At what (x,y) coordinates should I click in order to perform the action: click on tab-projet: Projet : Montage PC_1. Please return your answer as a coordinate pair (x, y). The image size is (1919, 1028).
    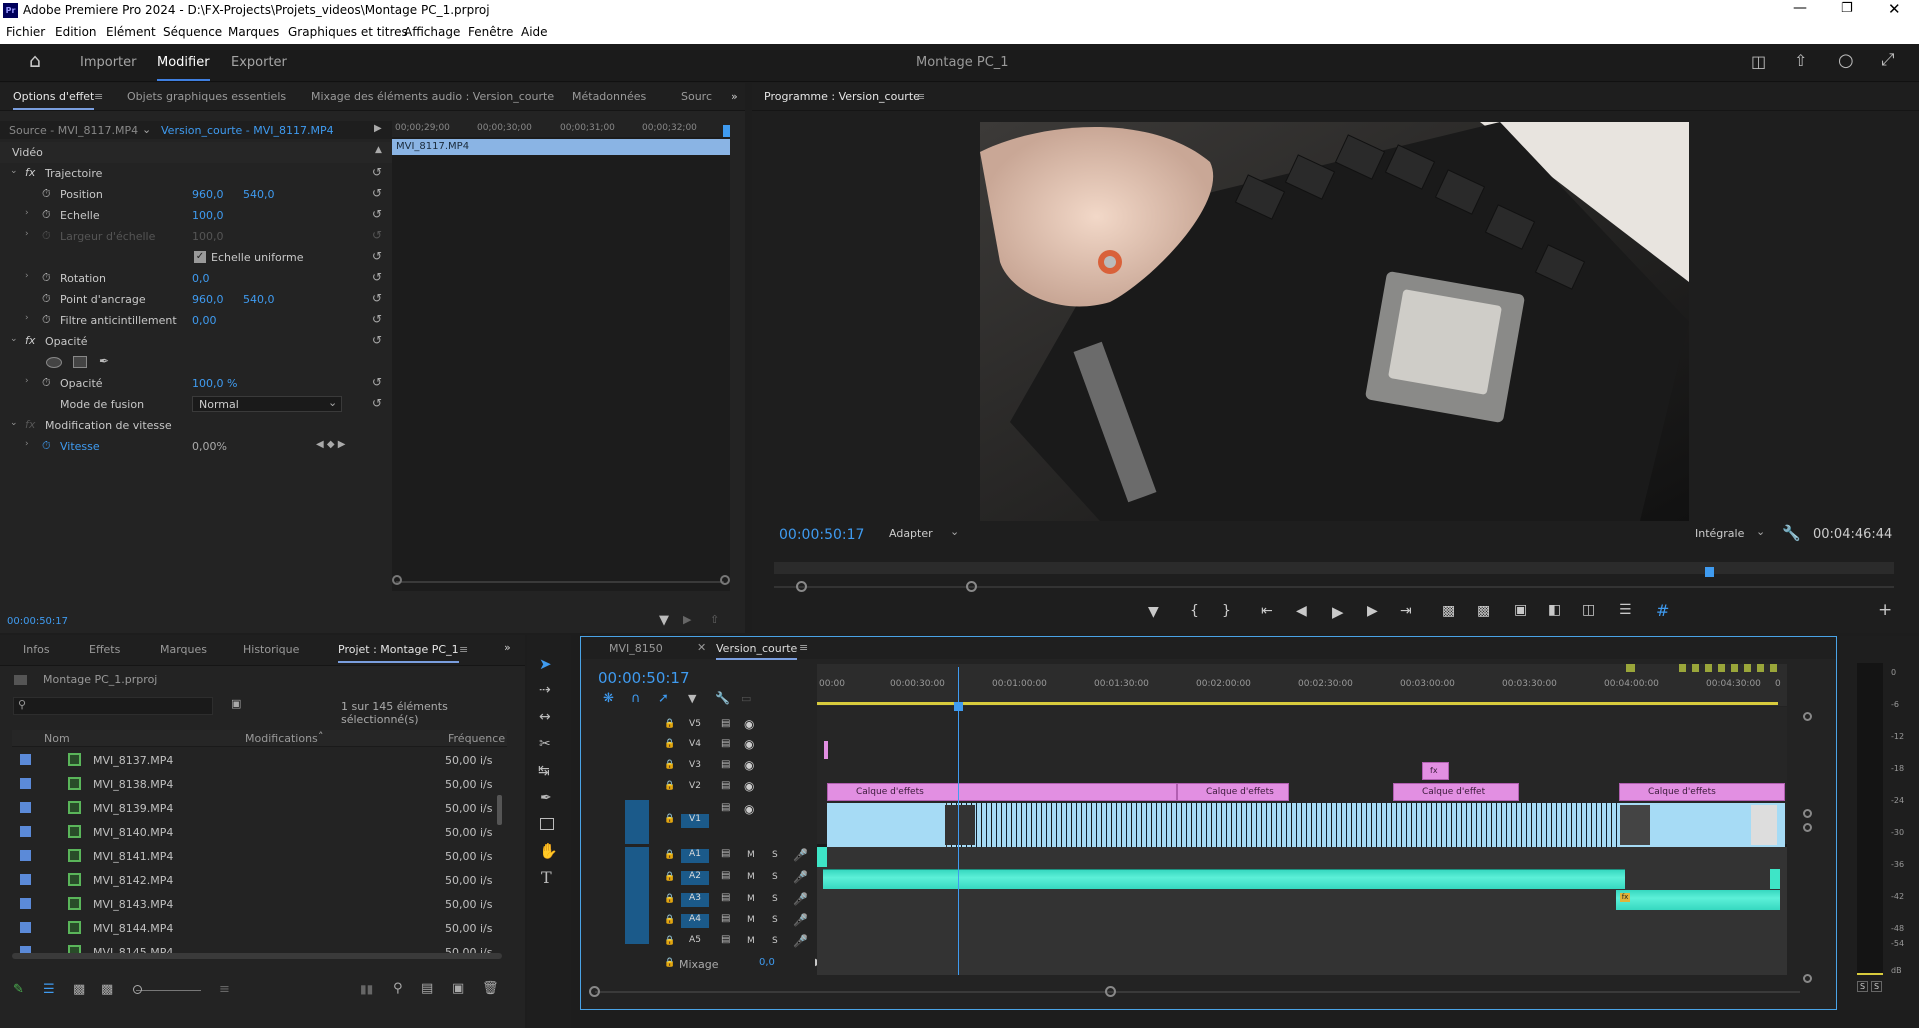
    Looking at the image, I should click on (398, 653).